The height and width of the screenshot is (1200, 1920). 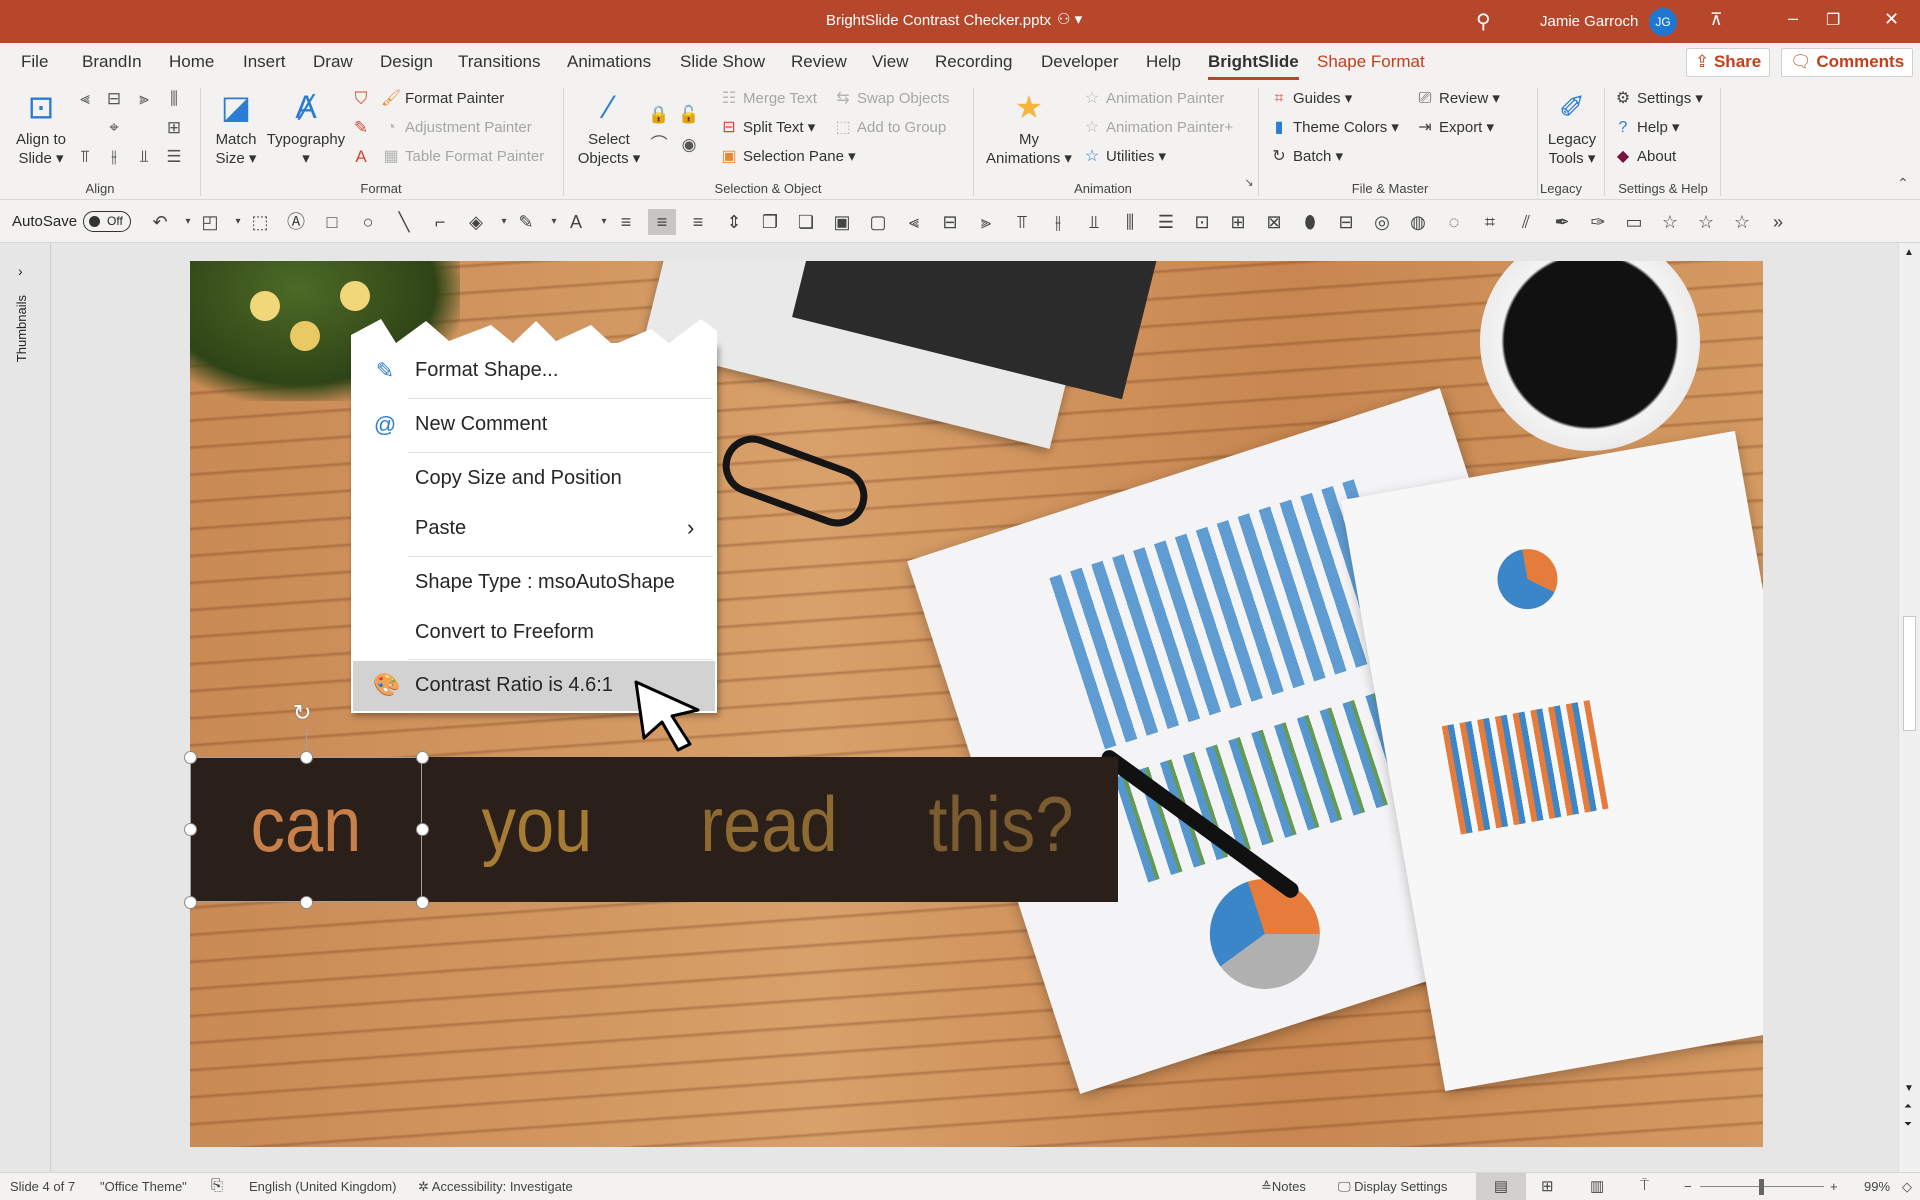 What do you see at coordinates (1728, 62) in the screenshot?
I see `share-button: ⇪ Share` at bounding box center [1728, 62].